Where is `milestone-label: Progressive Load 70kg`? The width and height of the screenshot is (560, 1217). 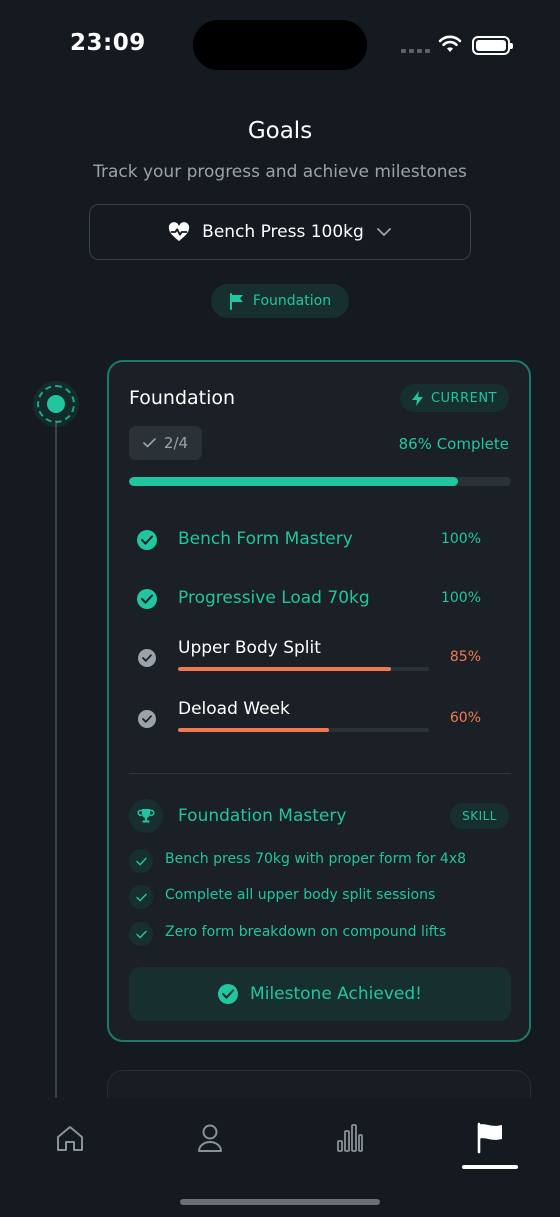
milestone-label: Progressive Load 70kg is located at coordinates (274, 598).